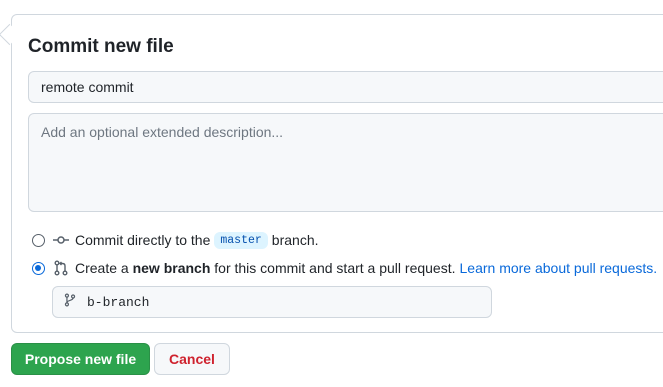  I want to click on option-direct-suffix: branch., so click(295, 240).